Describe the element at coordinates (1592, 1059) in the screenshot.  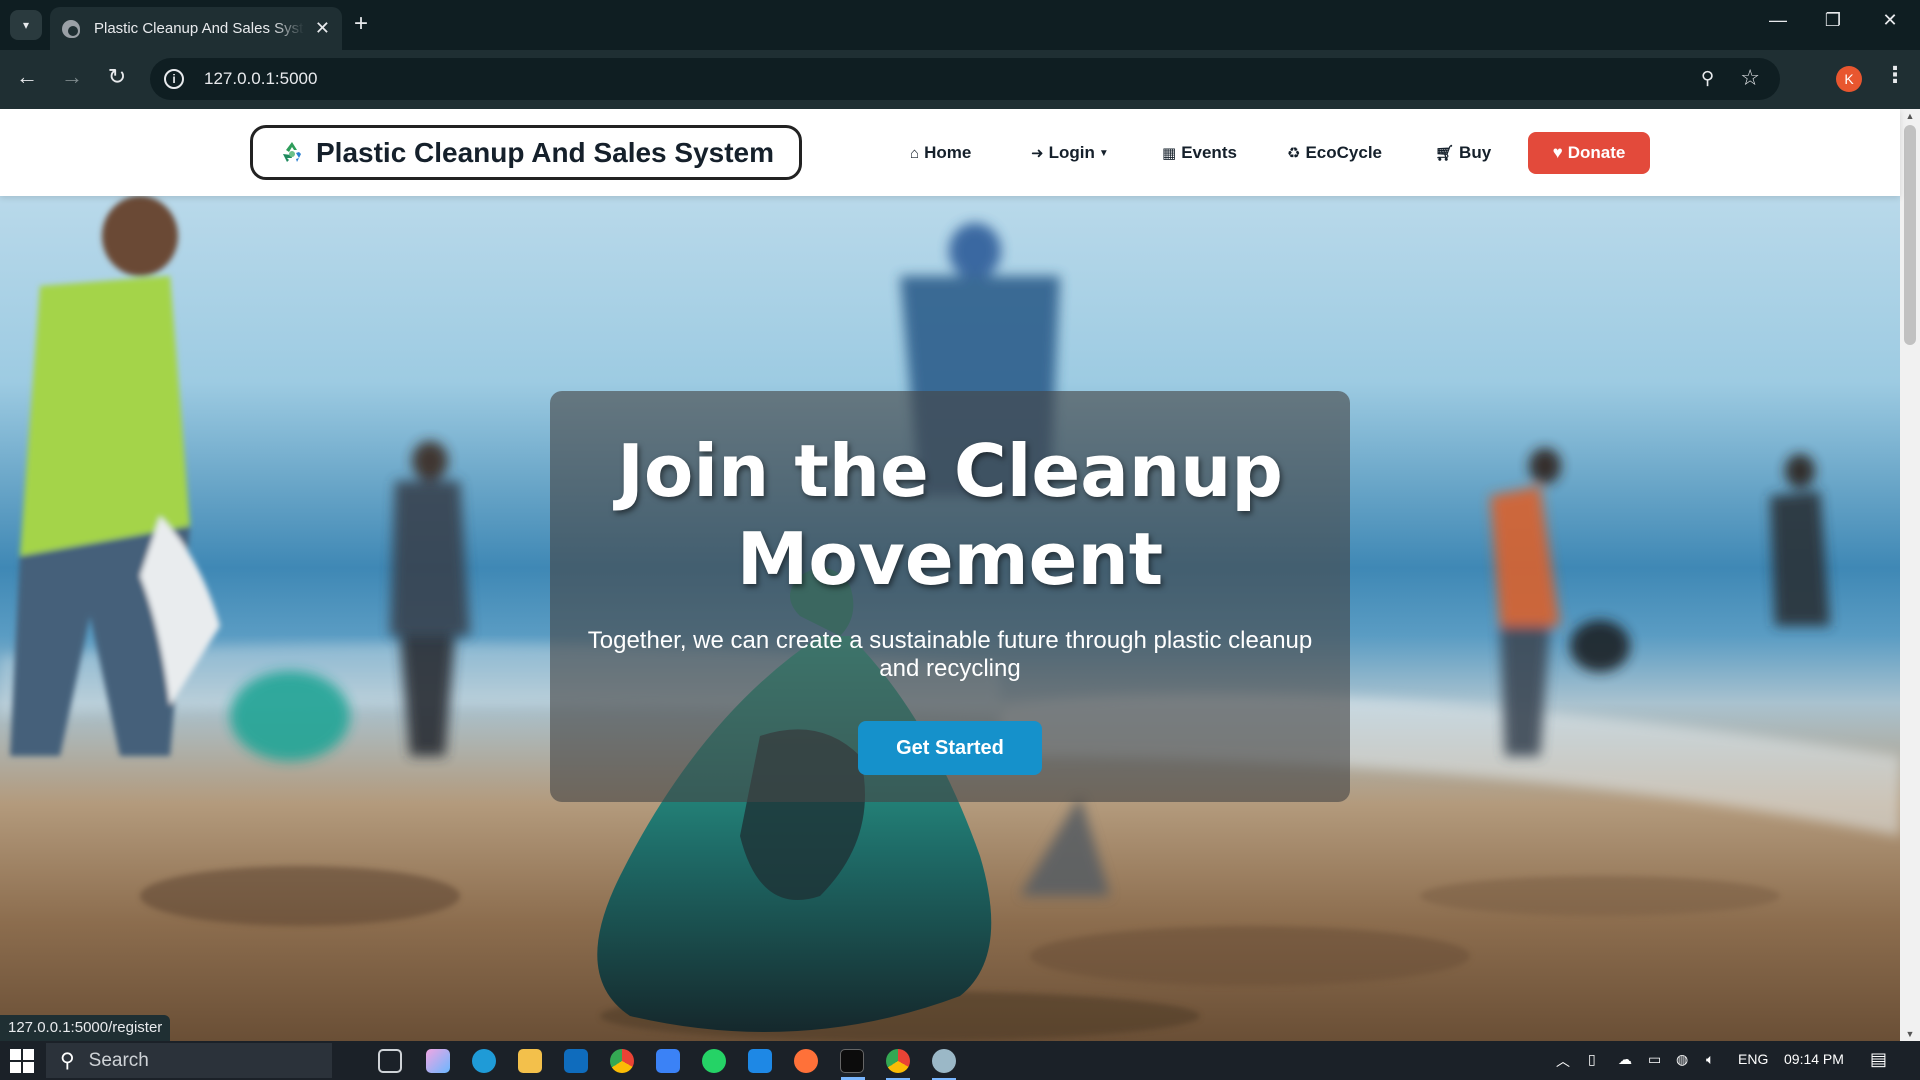
I see `device-icon: ▯` at that location.